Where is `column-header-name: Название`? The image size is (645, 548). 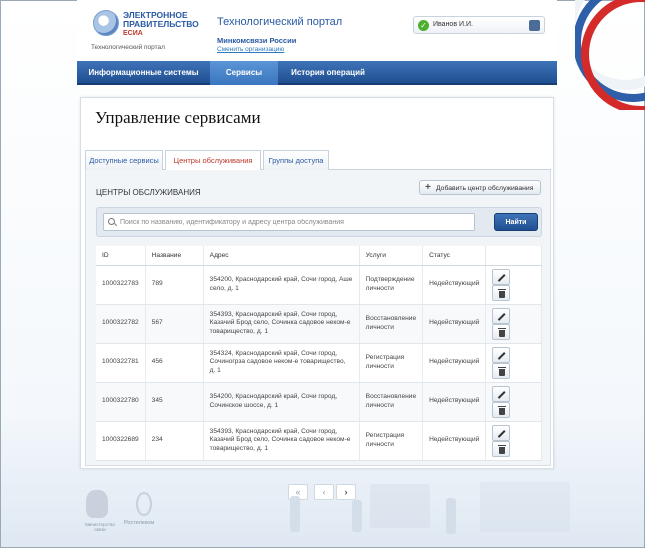 column-header-name: Название is located at coordinates (174, 256).